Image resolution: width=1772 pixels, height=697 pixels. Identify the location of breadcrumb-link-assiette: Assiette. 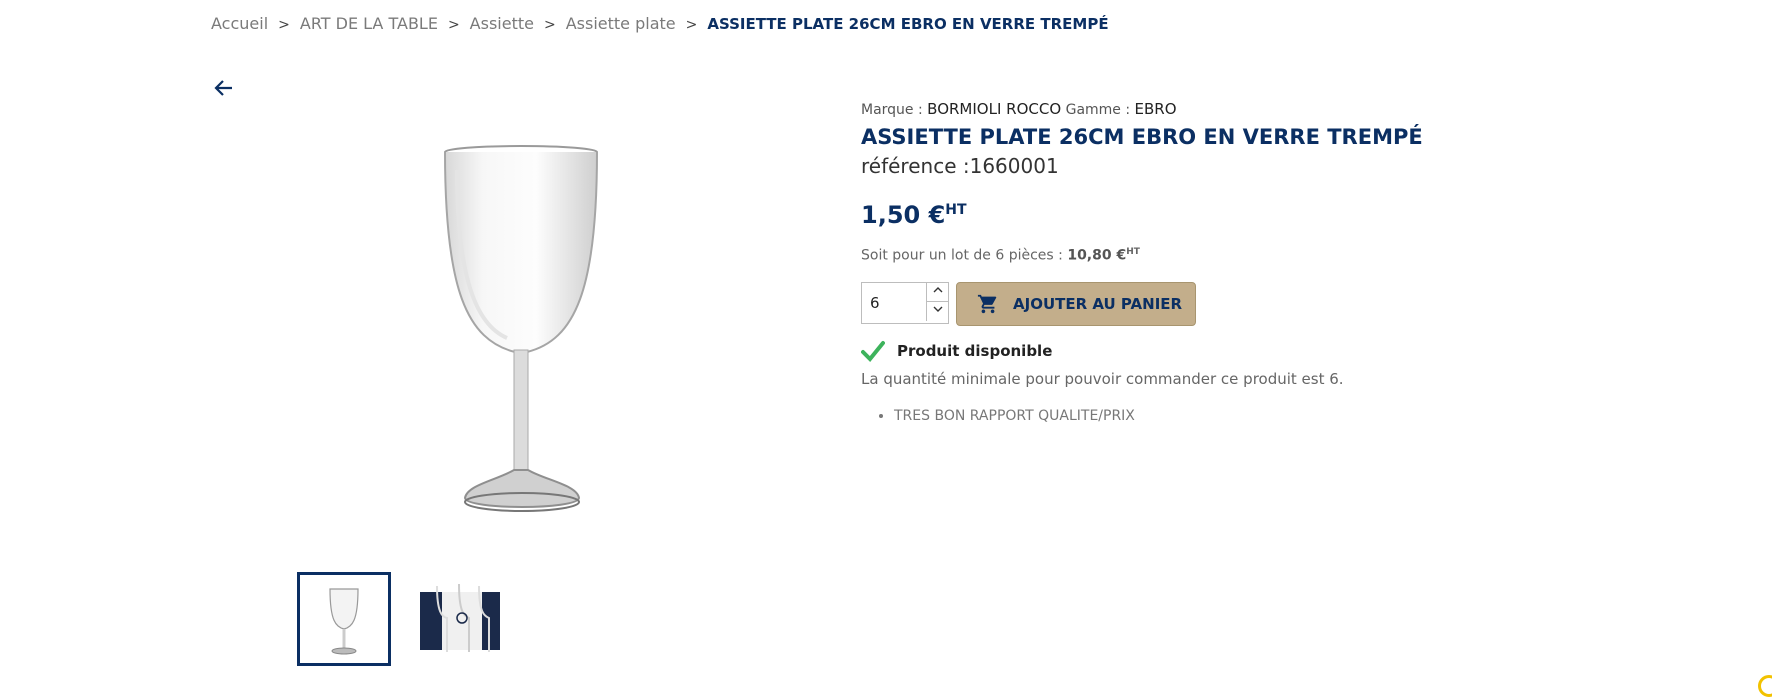
(502, 23).